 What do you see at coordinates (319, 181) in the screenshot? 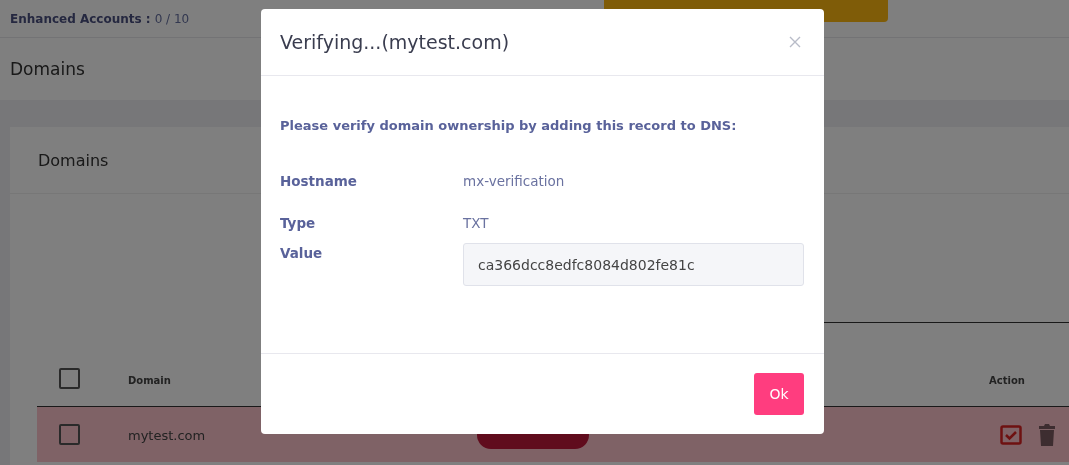
I see `field-label: Hostname` at bounding box center [319, 181].